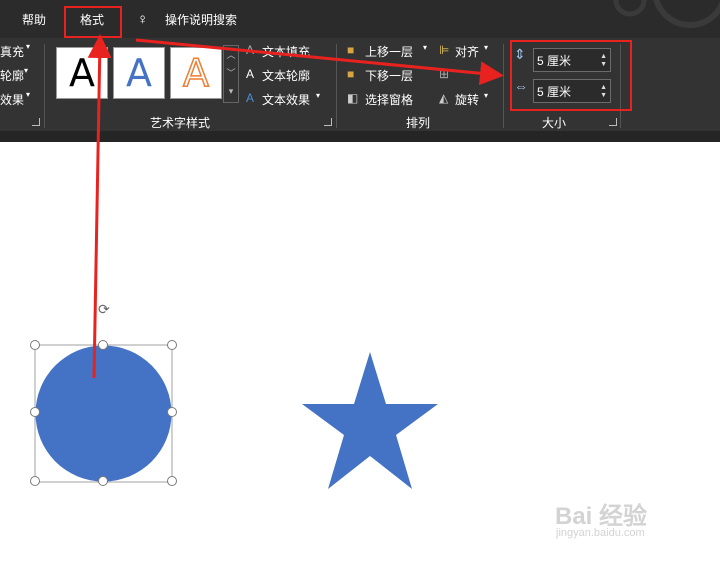  I want to click on watermark-logo: Bai 经验, so click(601, 516).